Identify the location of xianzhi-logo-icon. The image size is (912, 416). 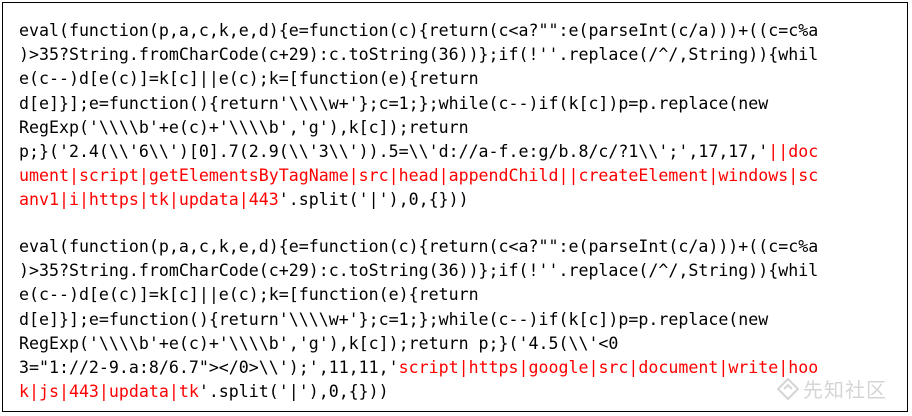
(788, 388).